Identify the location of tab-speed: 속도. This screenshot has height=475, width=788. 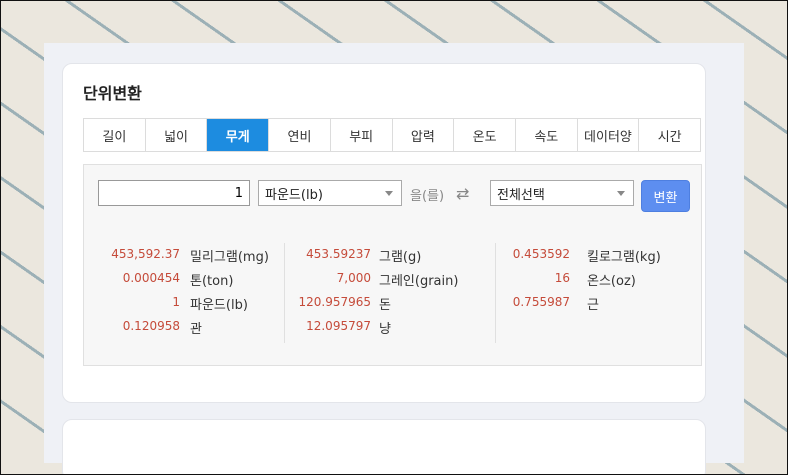
(547, 135).